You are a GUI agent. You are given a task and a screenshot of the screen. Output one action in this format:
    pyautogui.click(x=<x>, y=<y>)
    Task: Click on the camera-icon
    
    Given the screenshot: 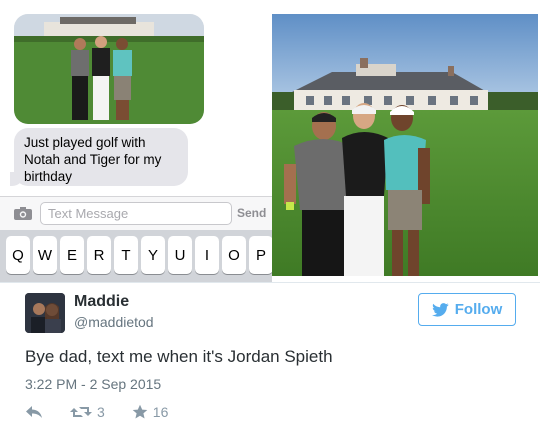 What is the action you would take?
    pyautogui.click(x=23, y=213)
    